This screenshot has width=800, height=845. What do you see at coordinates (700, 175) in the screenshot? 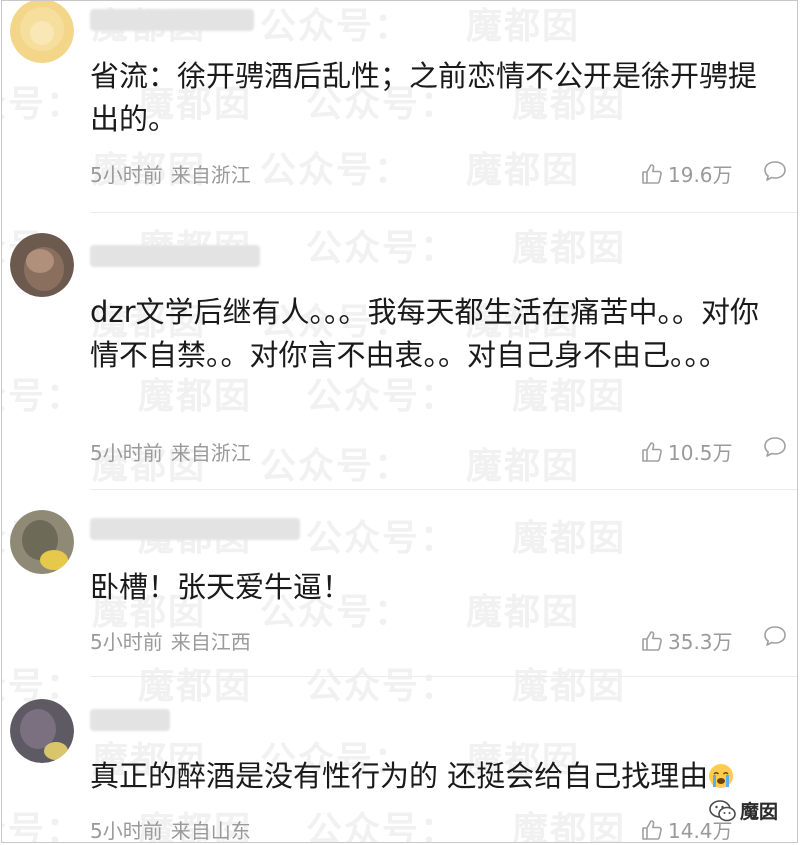
I see `like-count: 19.6万` at bounding box center [700, 175].